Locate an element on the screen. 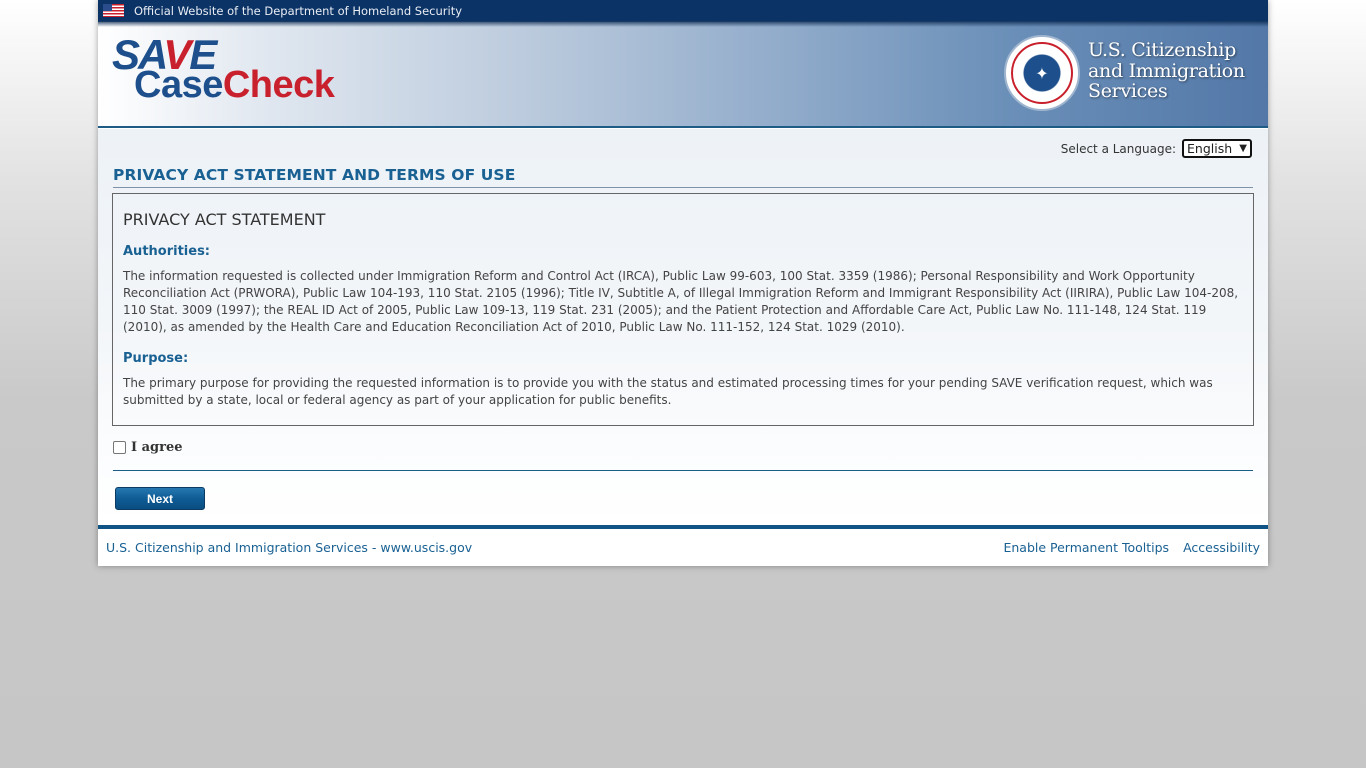 This screenshot has width=1366, height=768. language-label: Select a Language: is located at coordinates (1118, 148).